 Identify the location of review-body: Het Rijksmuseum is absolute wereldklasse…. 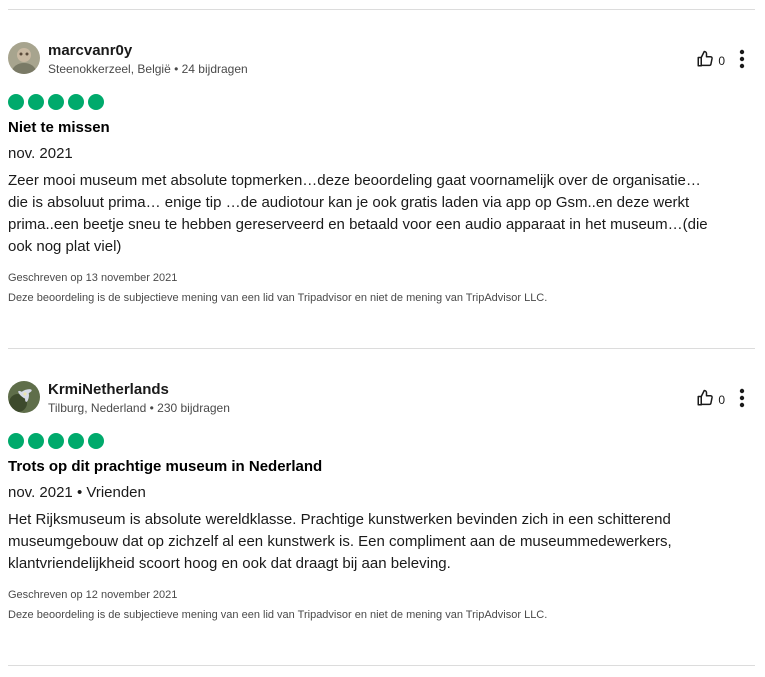
(340, 541).